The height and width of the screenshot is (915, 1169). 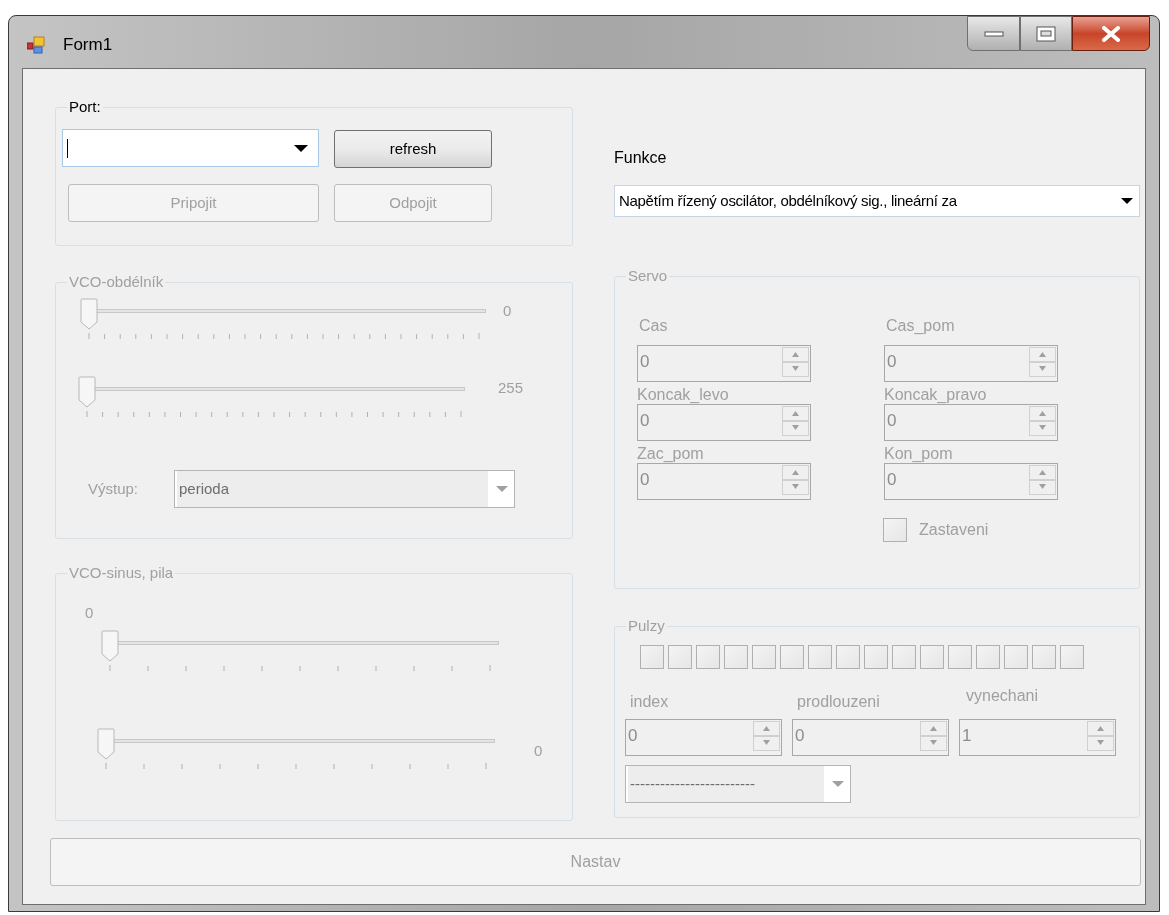 I want to click on close-button, so click(x=1111, y=33).